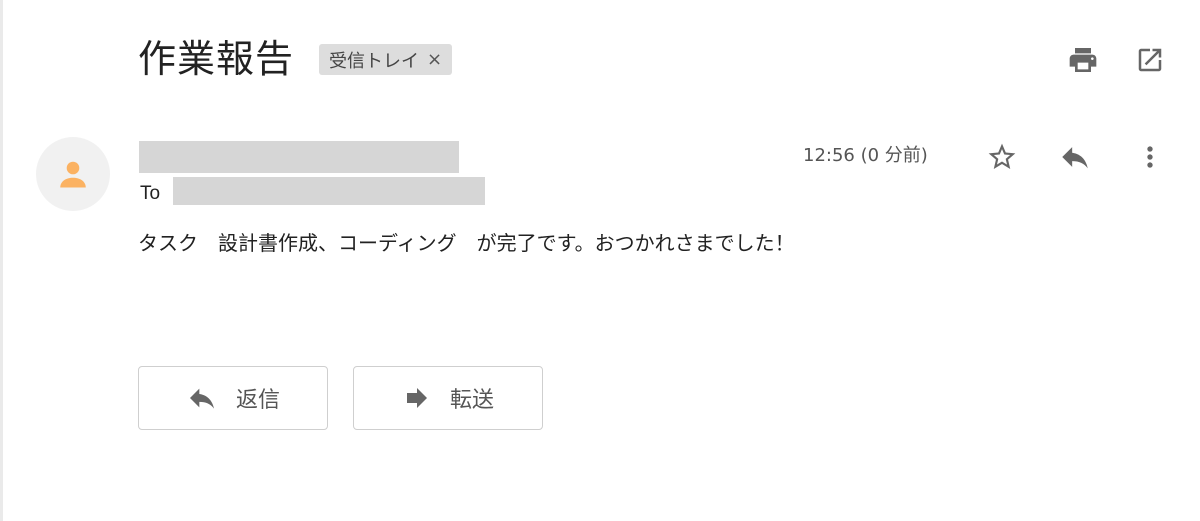  I want to click on email-body: タスク 設計書作成、コーディング が完了です。おつかれさまでした！, so click(466, 243).